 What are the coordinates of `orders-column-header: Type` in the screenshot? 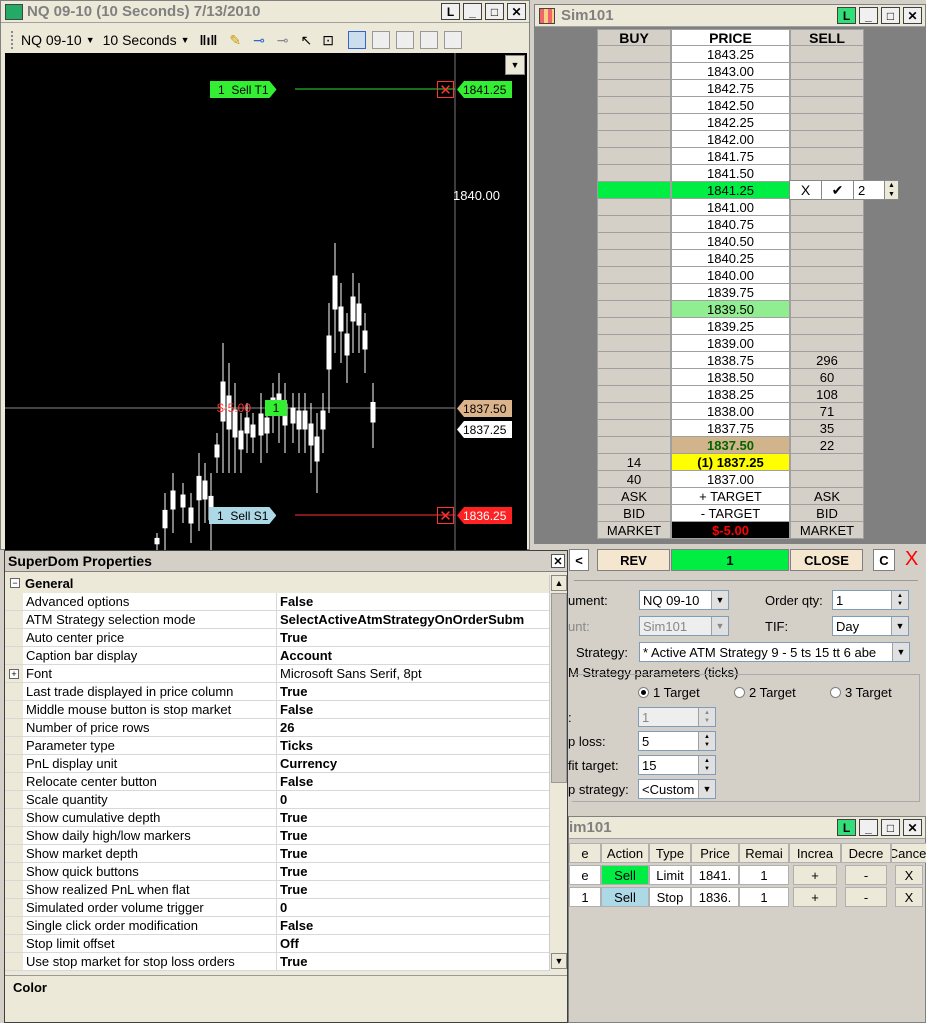 It's located at (670, 853).